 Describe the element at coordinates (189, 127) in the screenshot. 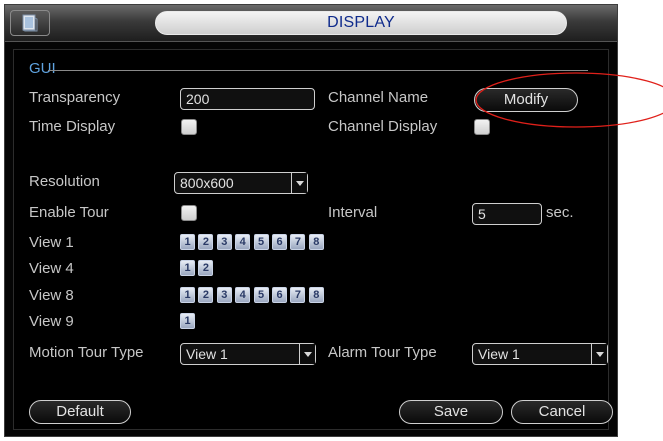

I see `time-display-checkbox` at that location.